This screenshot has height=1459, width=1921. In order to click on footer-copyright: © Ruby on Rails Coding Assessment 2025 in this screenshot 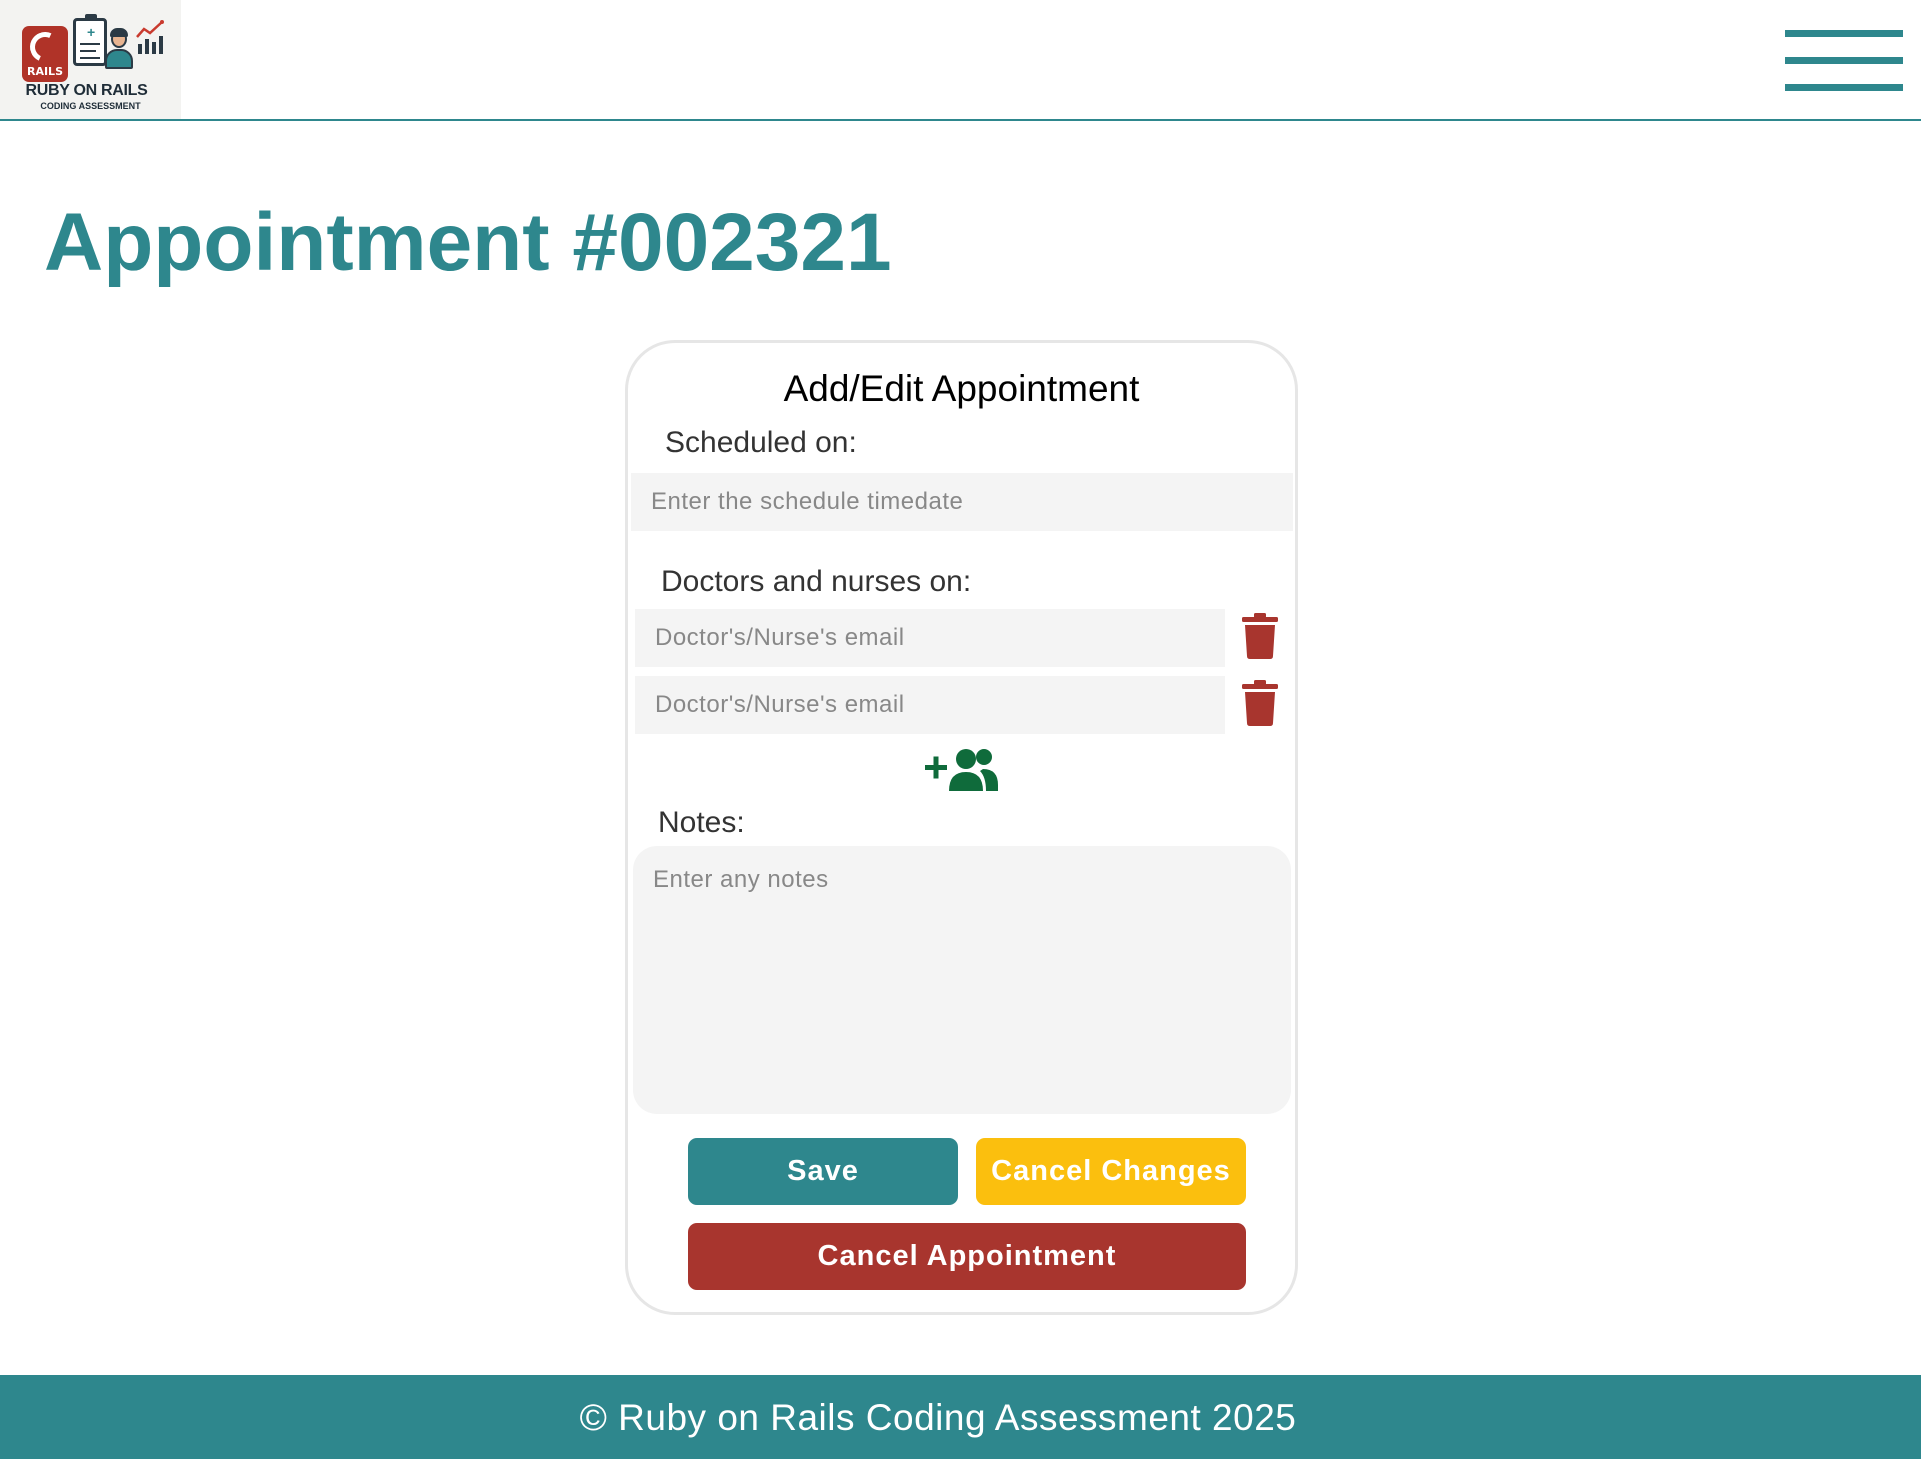, I will do `click(938, 1417)`.